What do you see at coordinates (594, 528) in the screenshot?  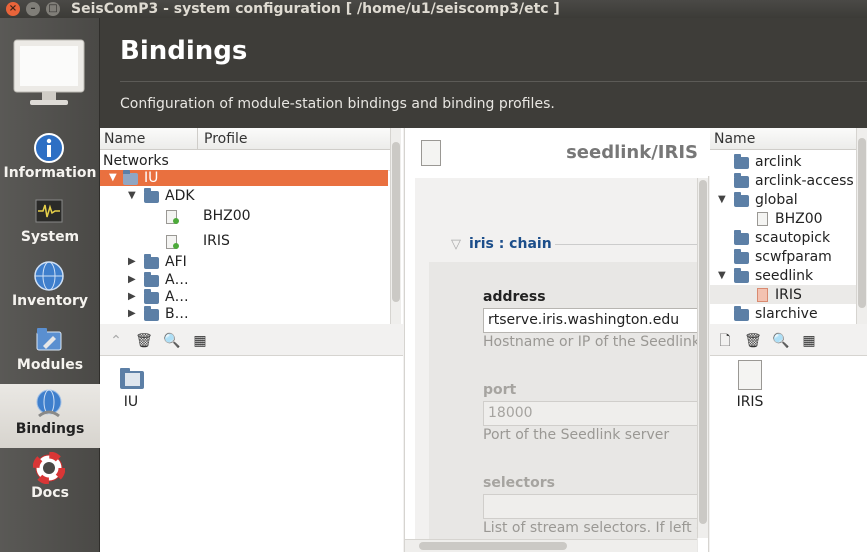 I see `selectors-hint: List of stream selectors. If left e` at bounding box center [594, 528].